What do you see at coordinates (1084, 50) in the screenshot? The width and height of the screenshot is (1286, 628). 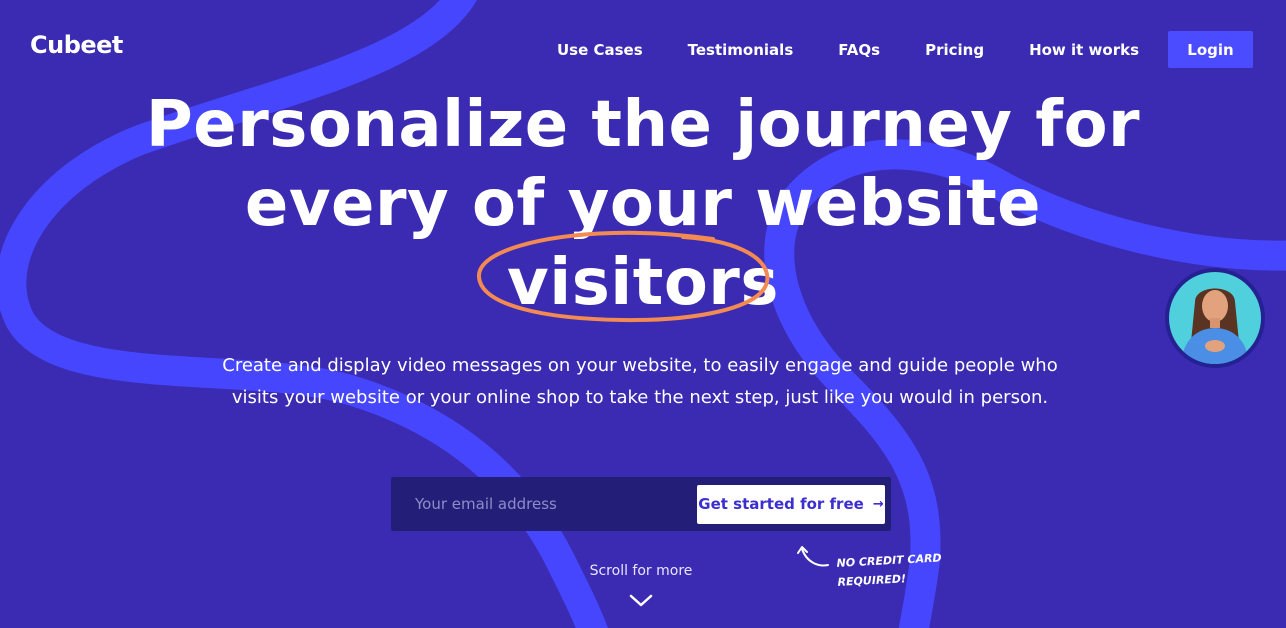 I see `nav-link-how-it-works: How it works` at bounding box center [1084, 50].